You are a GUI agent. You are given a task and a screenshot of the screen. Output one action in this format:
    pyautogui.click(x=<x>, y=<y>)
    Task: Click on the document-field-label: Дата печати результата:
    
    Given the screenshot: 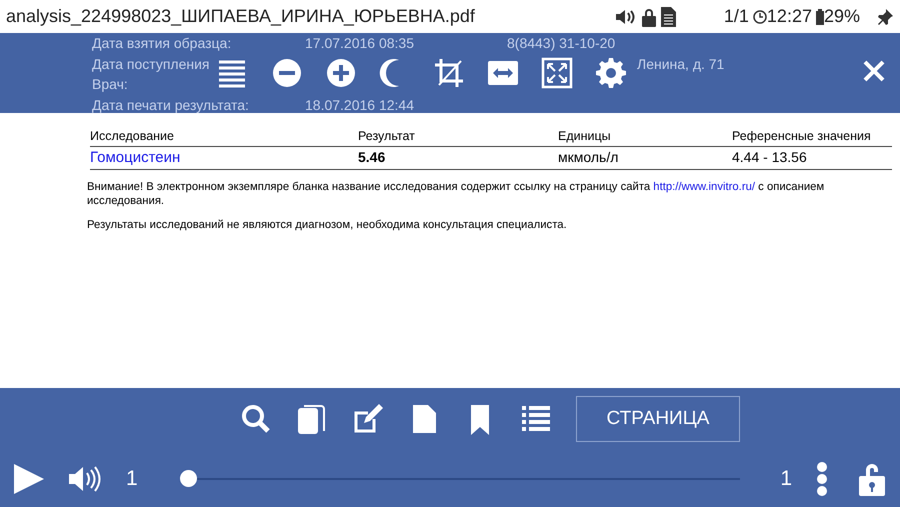 What is the action you would take?
    pyautogui.click(x=170, y=105)
    